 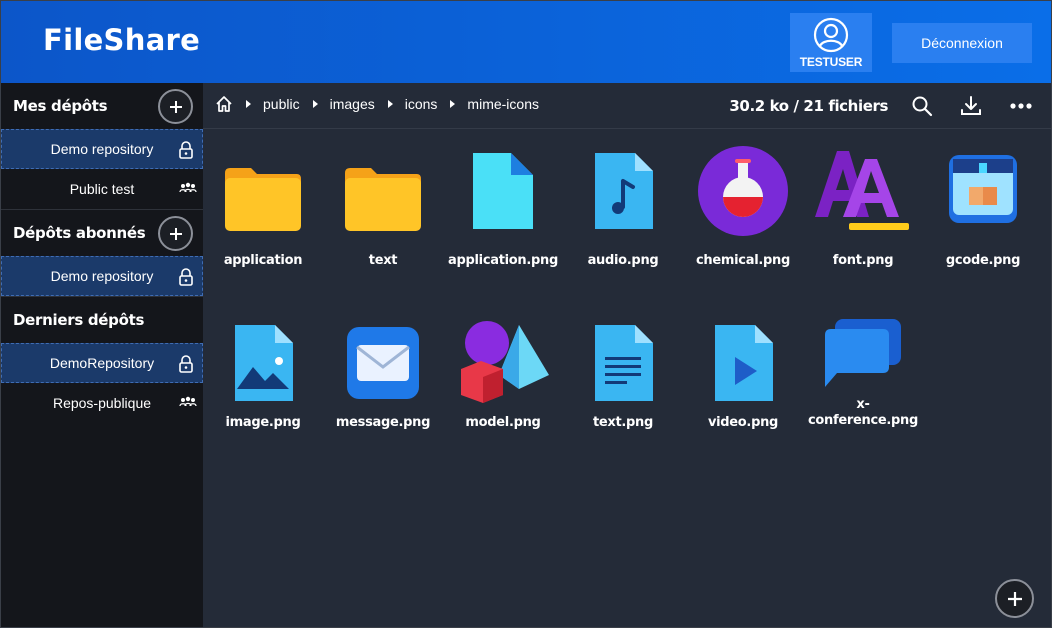 I want to click on font-icon, so click(x=862, y=190).